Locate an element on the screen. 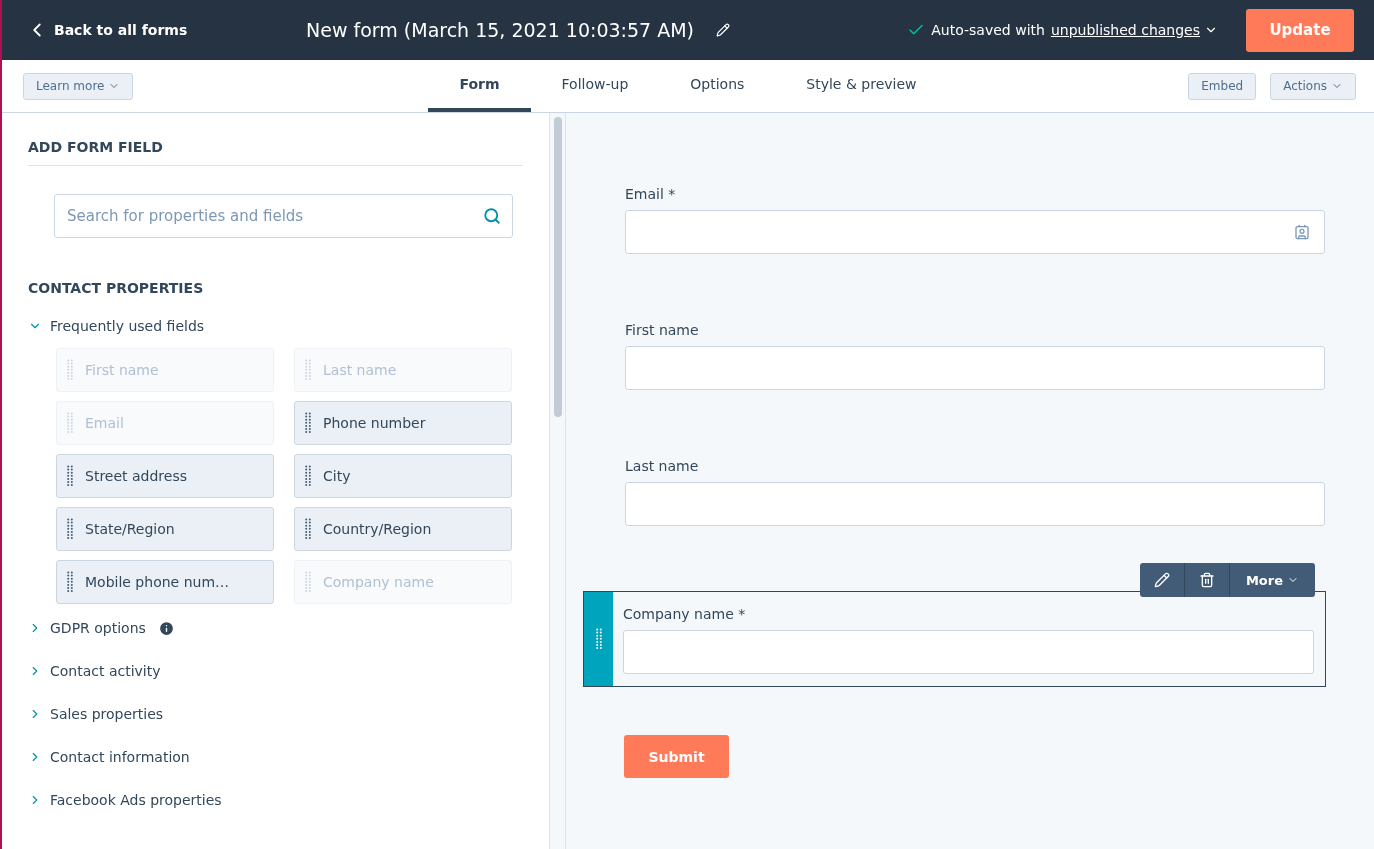  back-link: Back to all forms is located at coordinates (166, 30).